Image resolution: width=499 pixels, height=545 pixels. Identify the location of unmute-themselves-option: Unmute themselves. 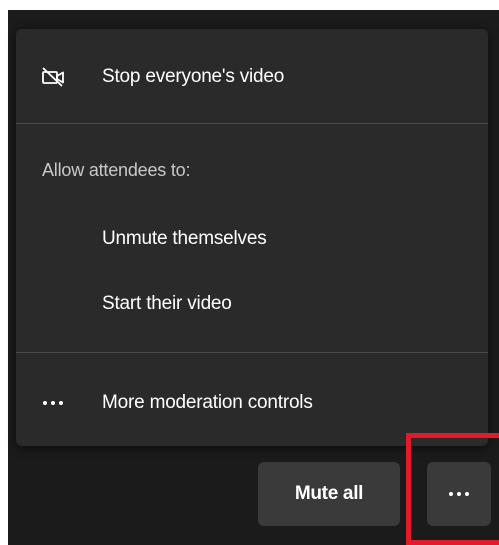
(252, 239).